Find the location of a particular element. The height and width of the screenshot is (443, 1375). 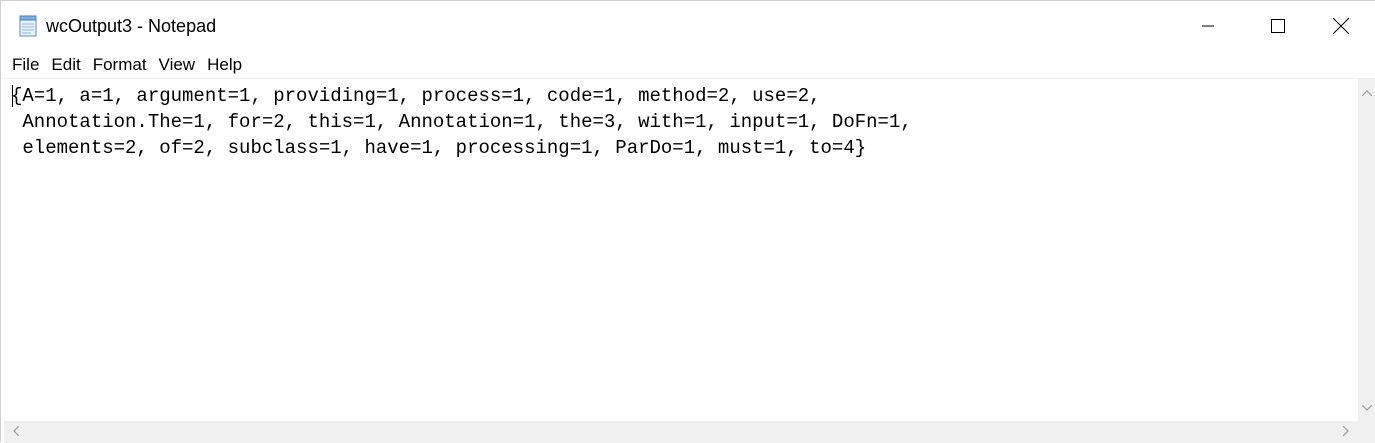

menu-file: File is located at coordinates (23, 64).